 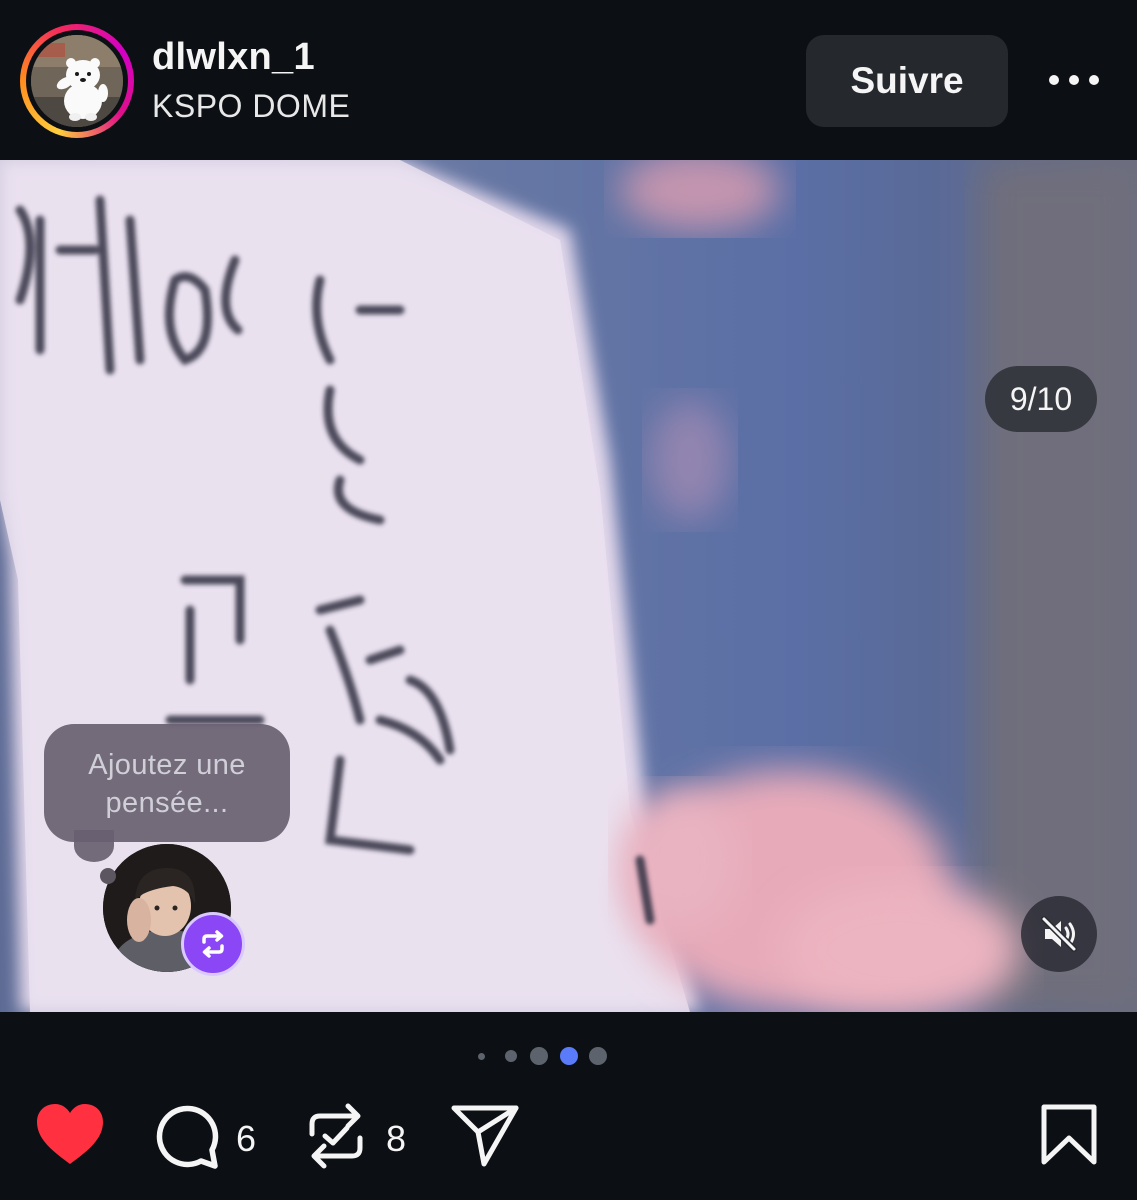 I want to click on comment-icon, so click(x=187, y=1137).